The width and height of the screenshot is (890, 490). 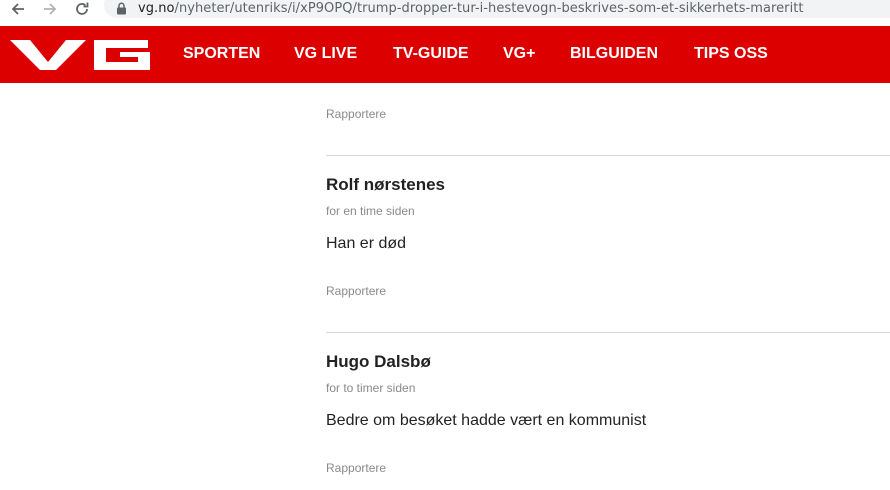 What do you see at coordinates (431, 54) in the screenshot?
I see `nav-tv-guide: TV-GUIDE` at bounding box center [431, 54].